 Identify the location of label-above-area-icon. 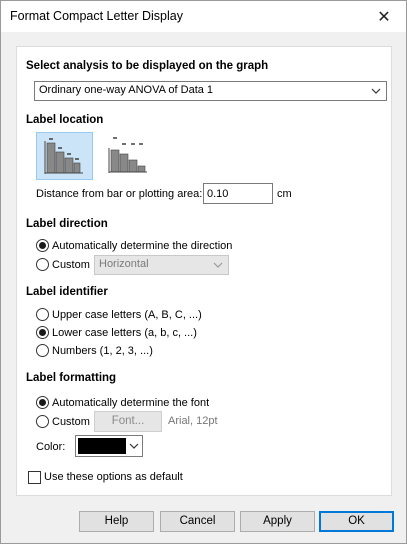
(127, 155).